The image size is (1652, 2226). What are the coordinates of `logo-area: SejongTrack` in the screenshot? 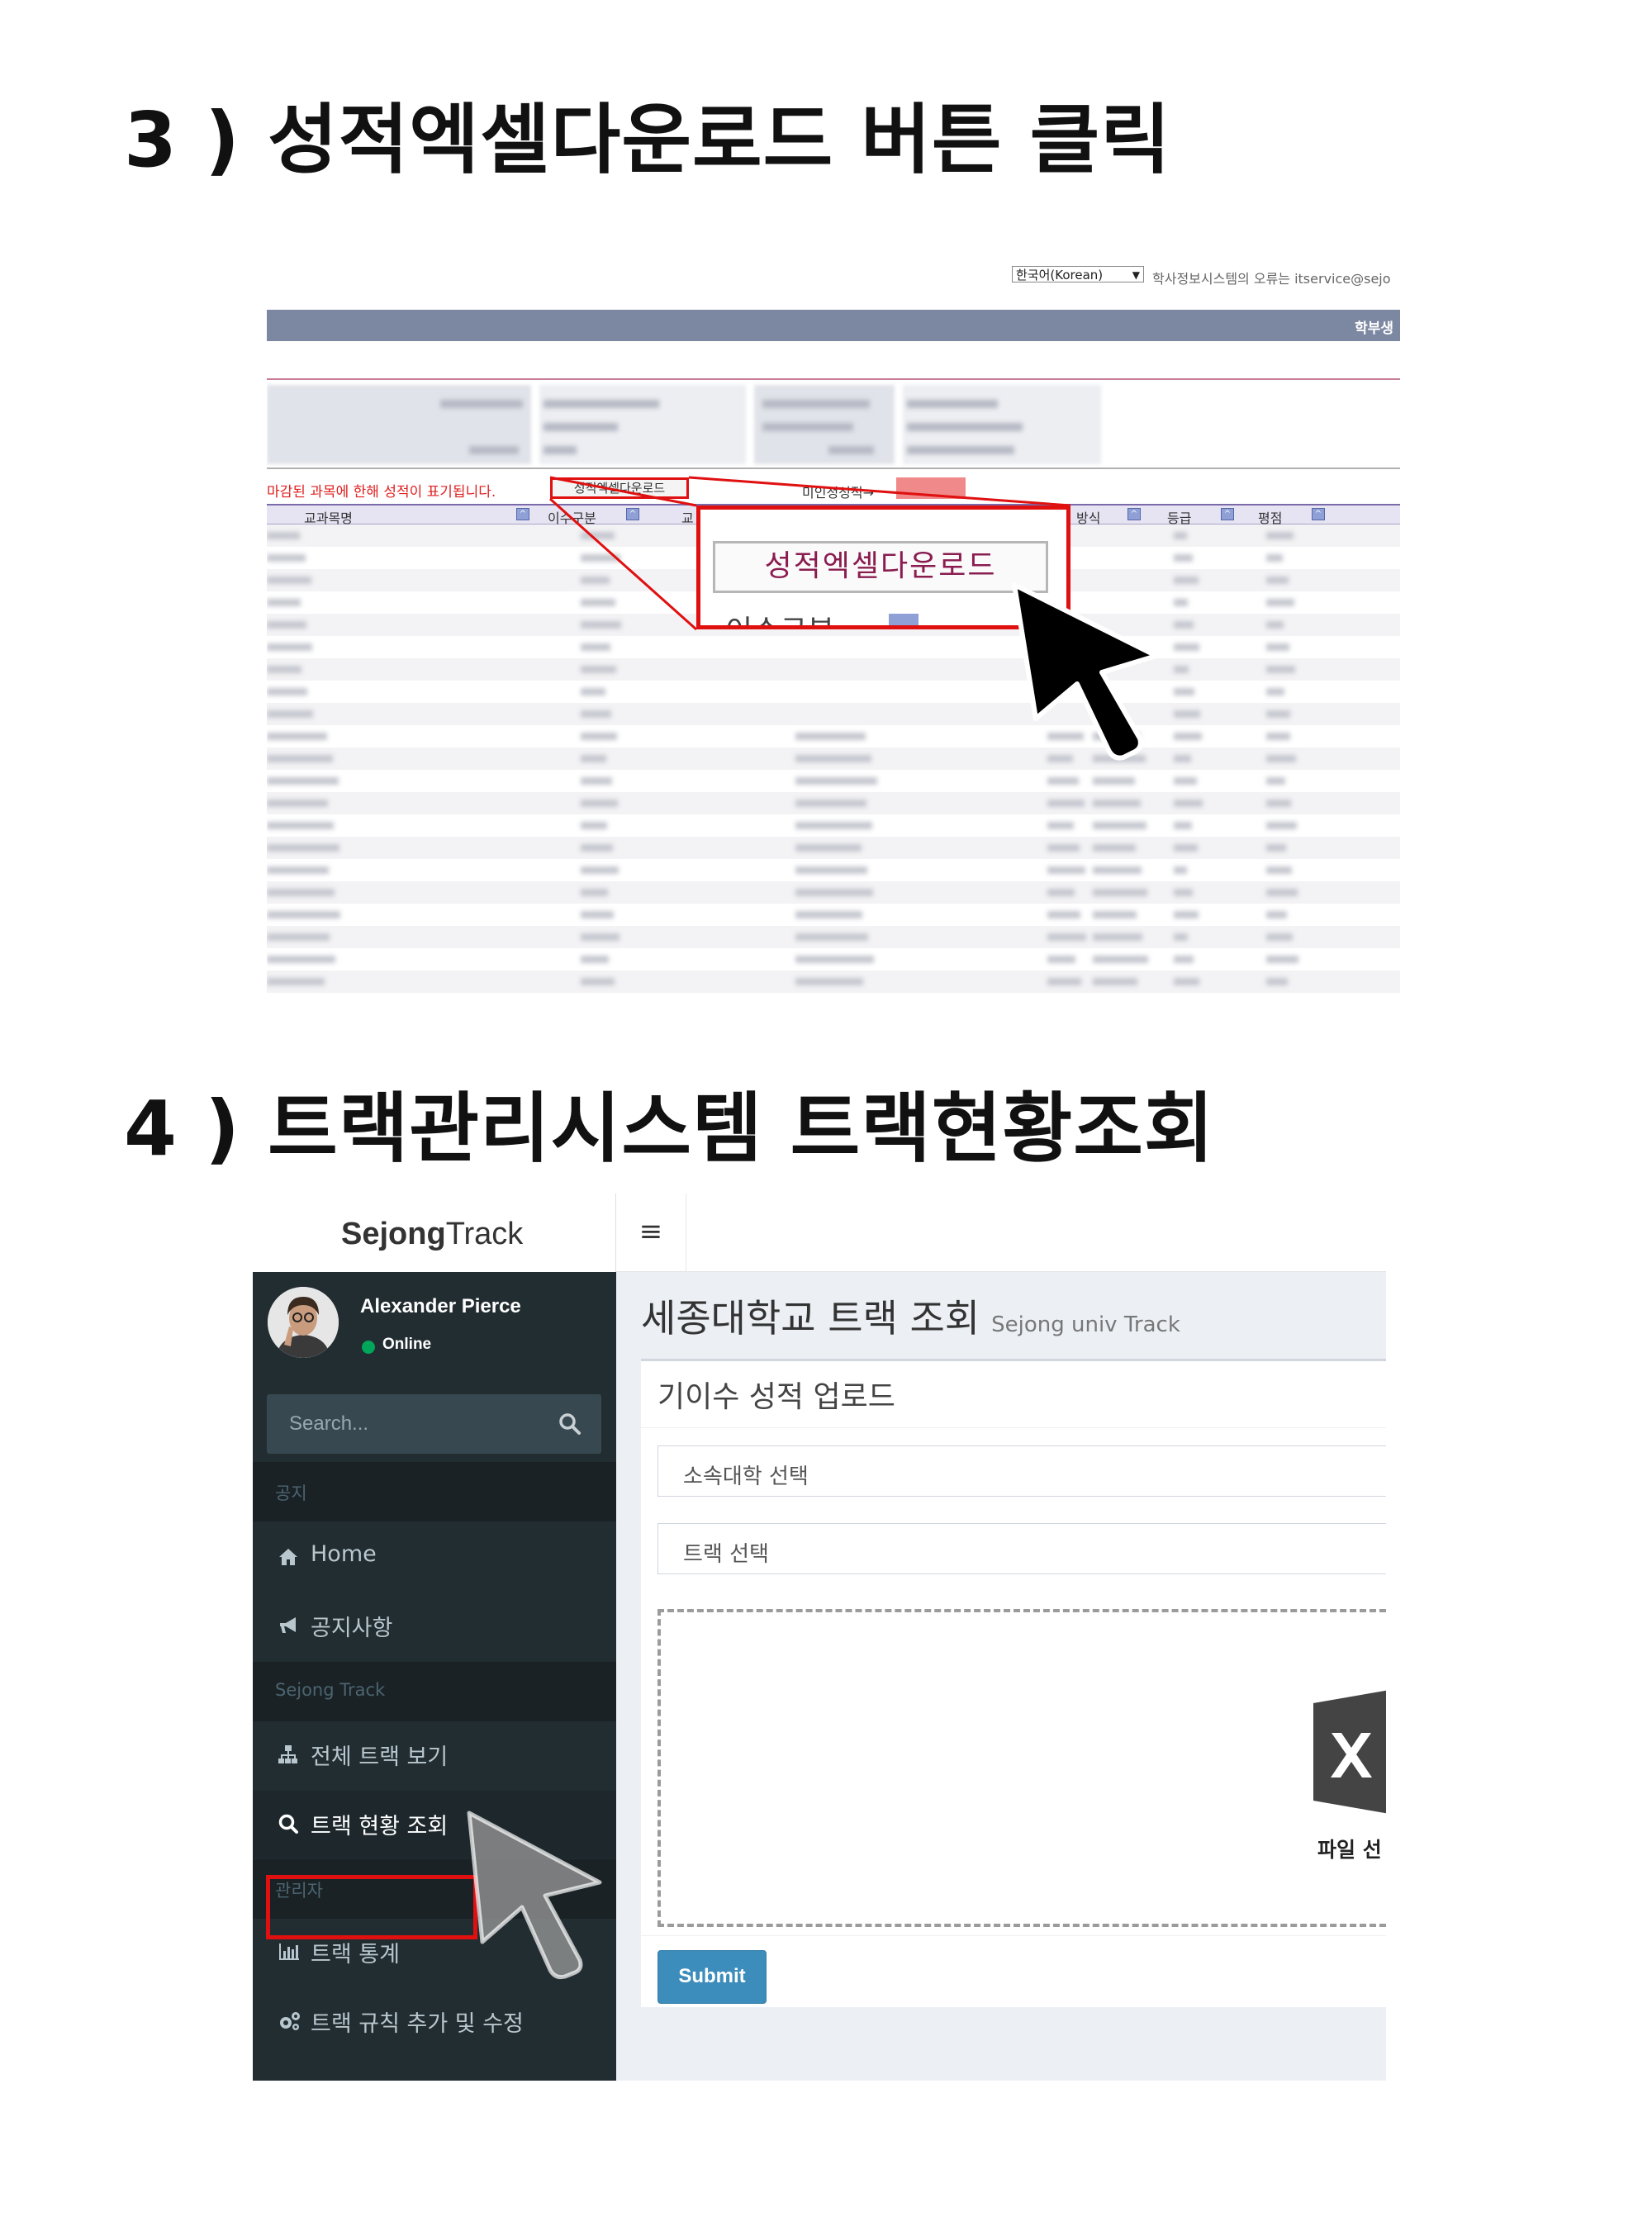 It's located at (434, 1233).